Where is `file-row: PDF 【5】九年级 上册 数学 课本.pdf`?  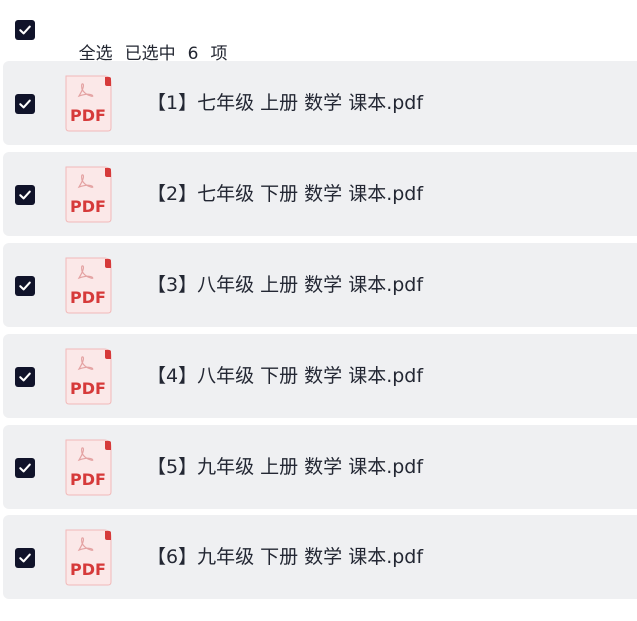 file-row: PDF 【5】九年级 上册 数学 课本.pdf is located at coordinates (320, 467).